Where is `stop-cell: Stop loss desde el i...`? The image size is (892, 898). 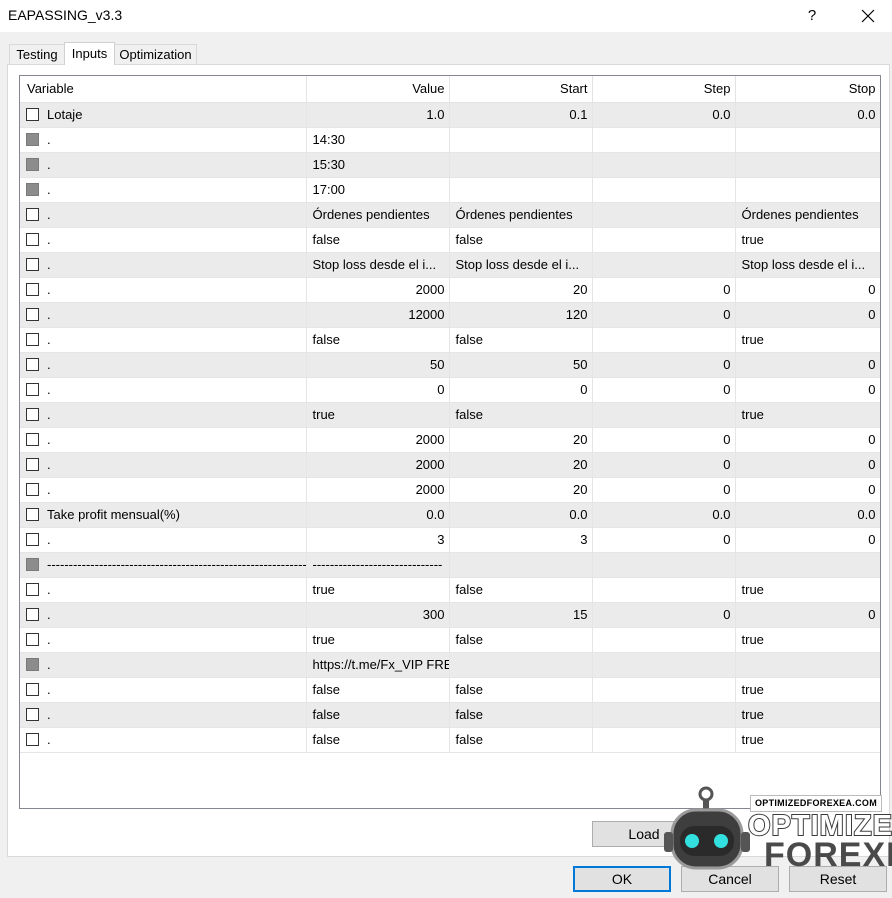 stop-cell: Stop loss desde el i... is located at coordinates (807, 265).